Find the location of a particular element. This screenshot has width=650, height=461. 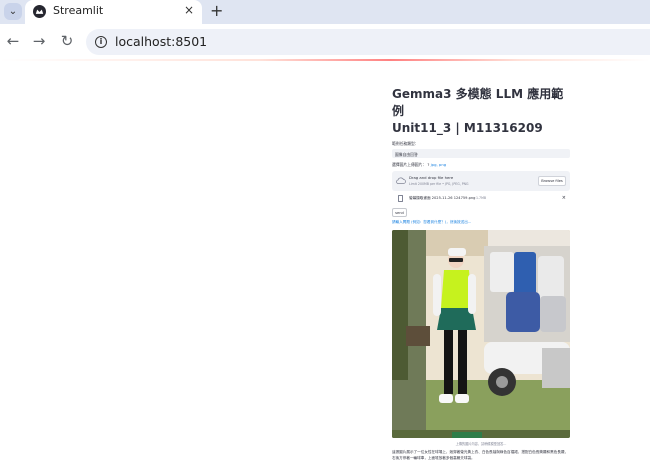

streamlit-logo-icon is located at coordinates (39, 11).